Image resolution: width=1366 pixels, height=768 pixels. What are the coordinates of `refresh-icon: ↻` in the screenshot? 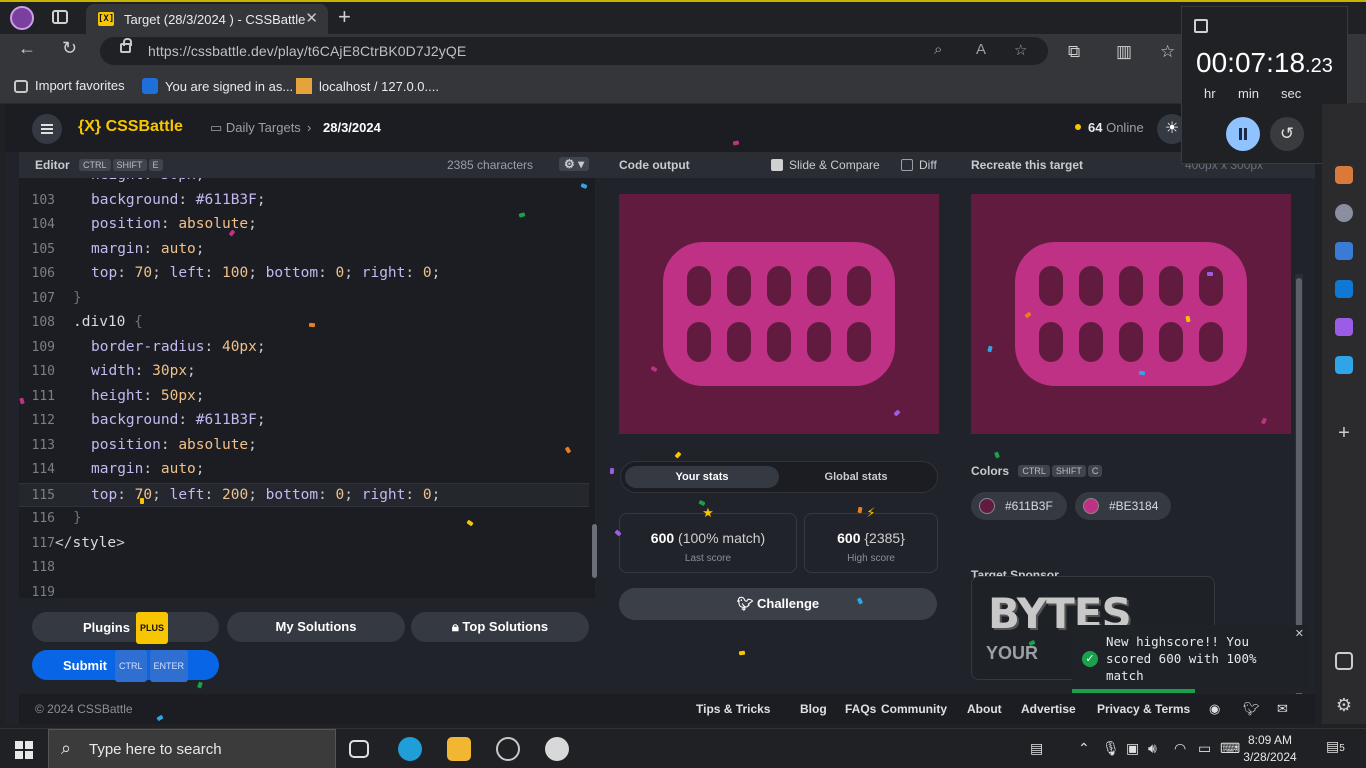 It's located at (69, 48).